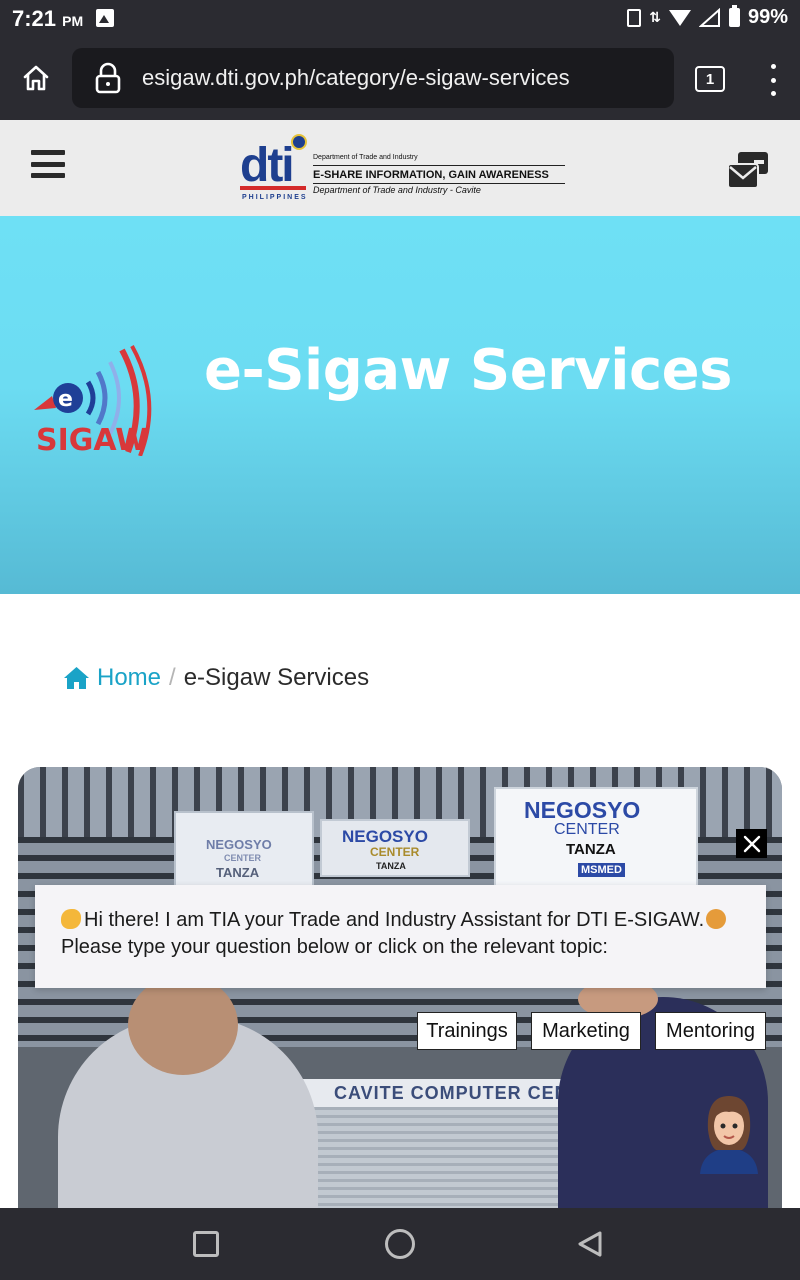  What do you see at coordinates (431, 175) in the screenshot?
I see `logo-tagline: E-SHARE INFORMATION, GAIN AWARENESS` at bounding box center [431, 175].